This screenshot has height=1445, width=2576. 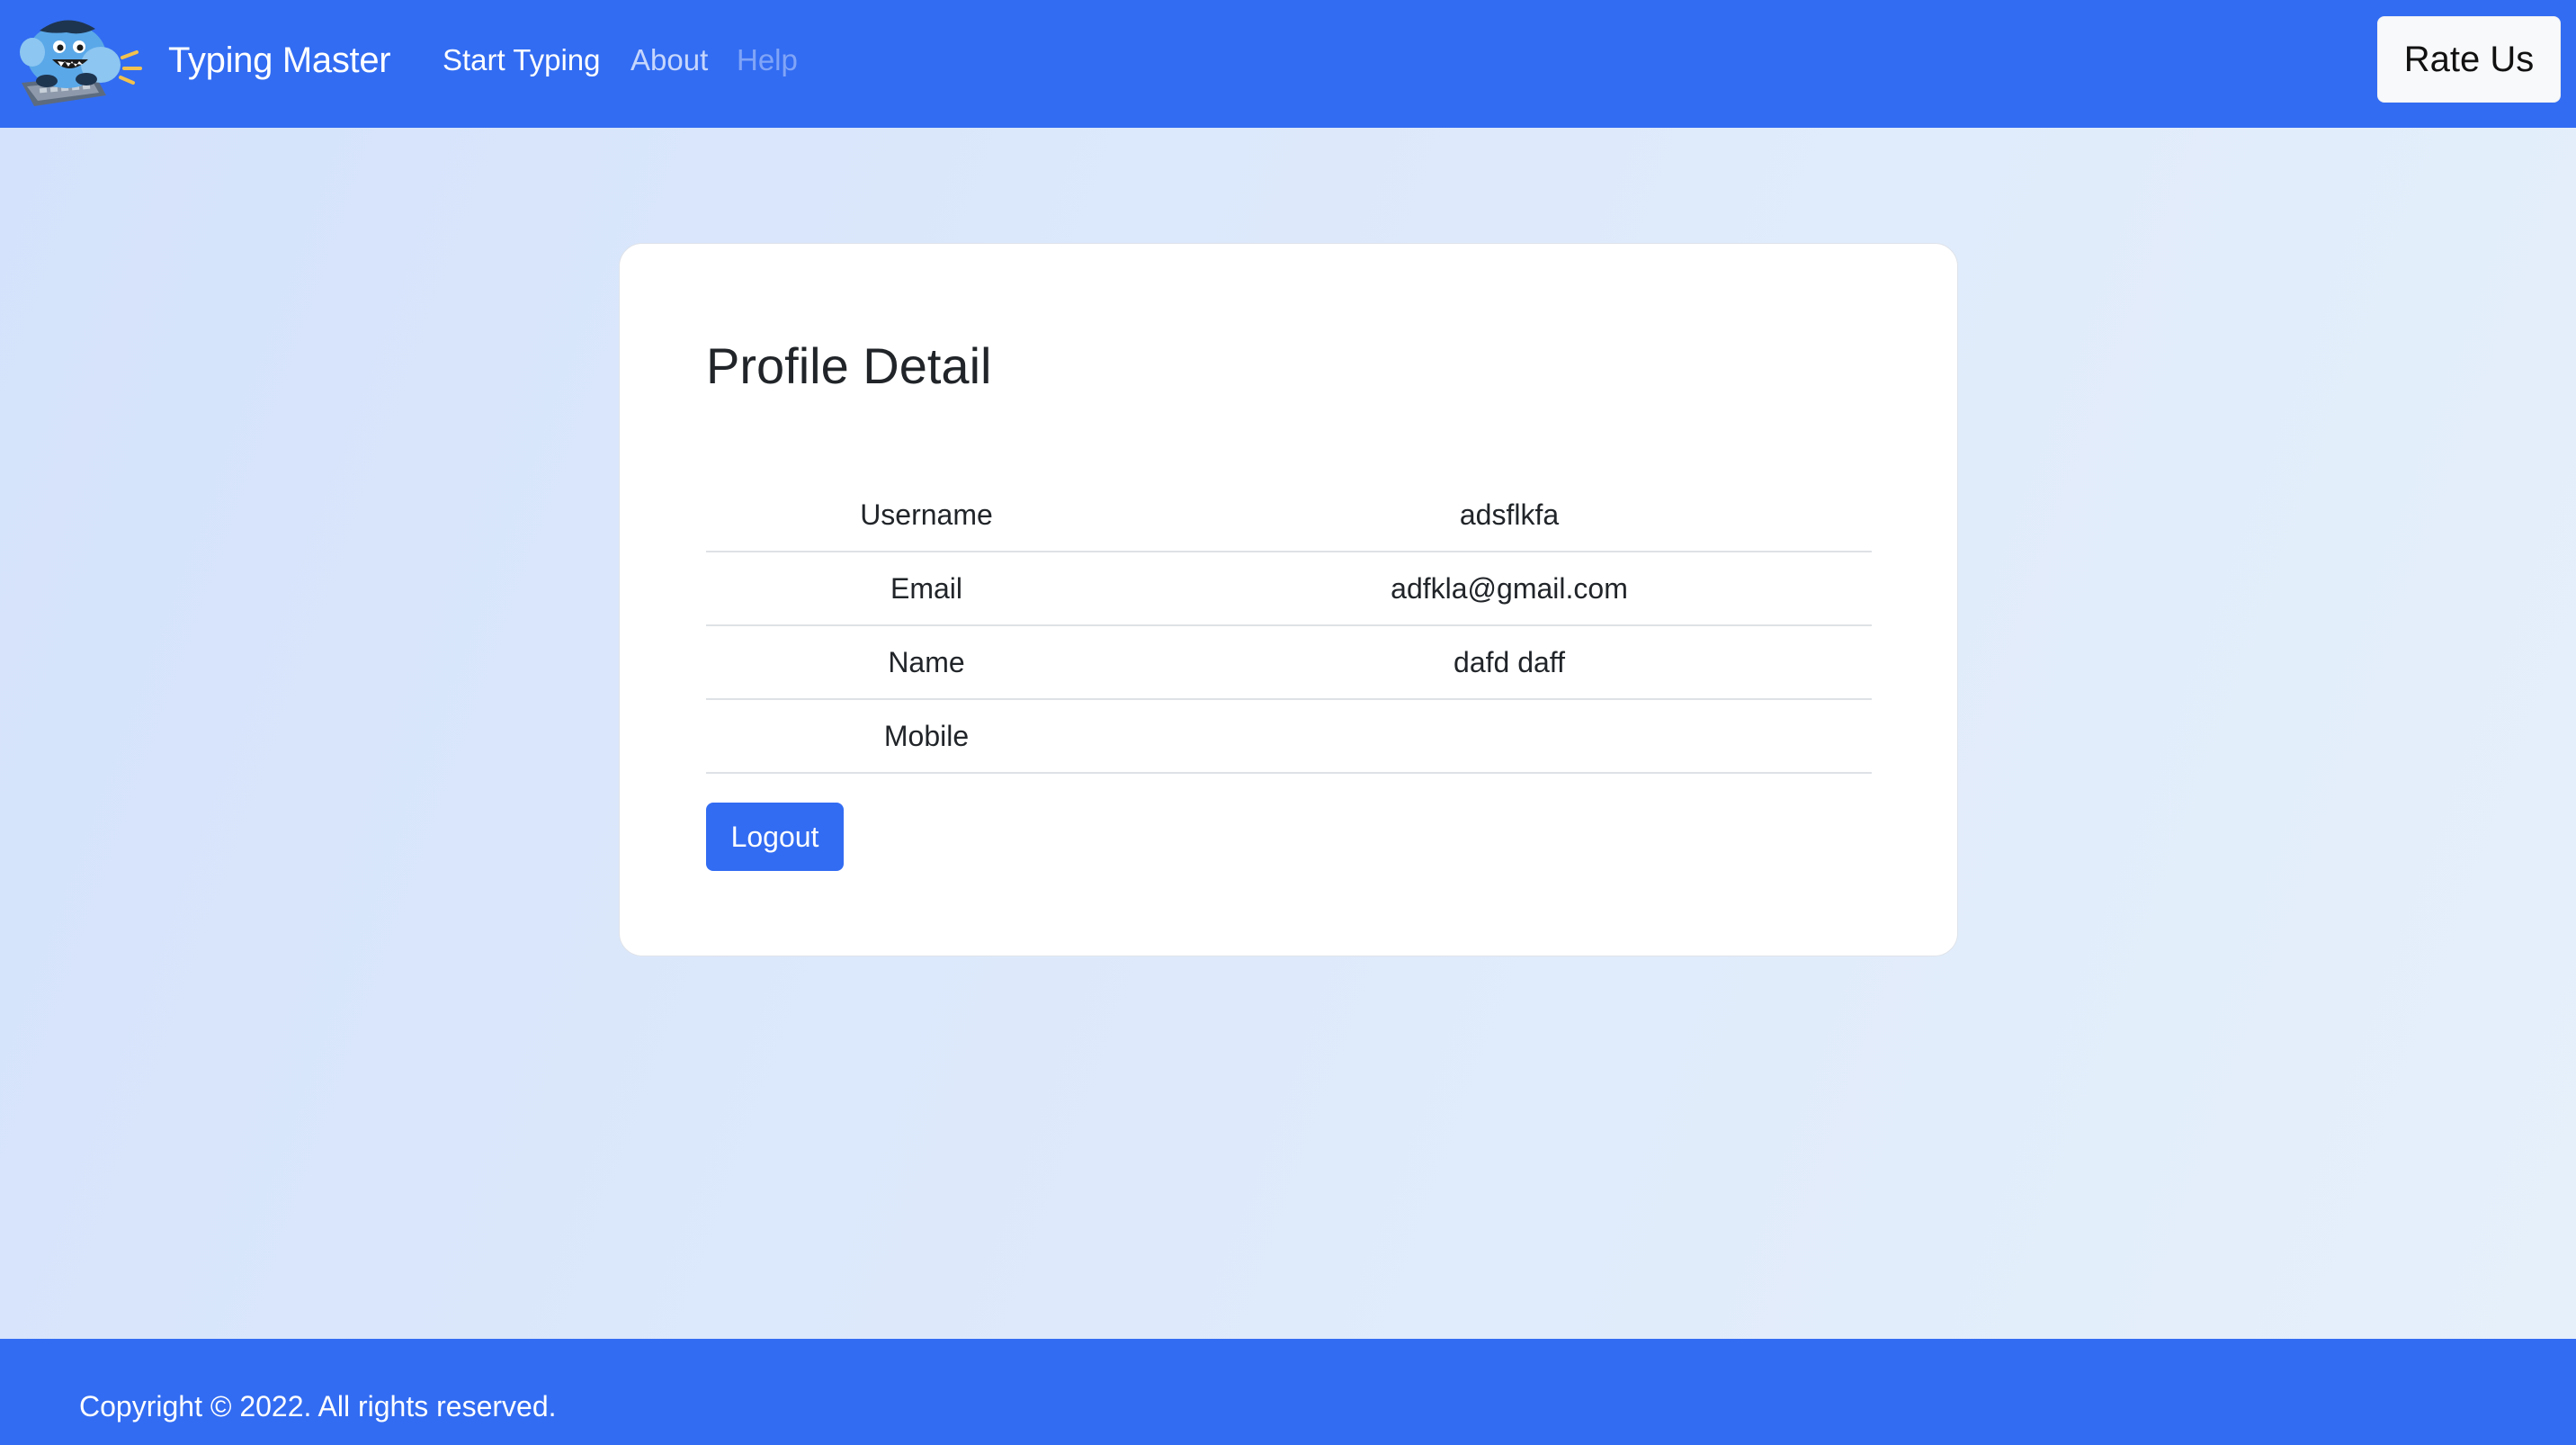 What do you see at coordinates (926, 588) in the screenshot?
I see `profile-label: Email` at bounding box center [926, 588].